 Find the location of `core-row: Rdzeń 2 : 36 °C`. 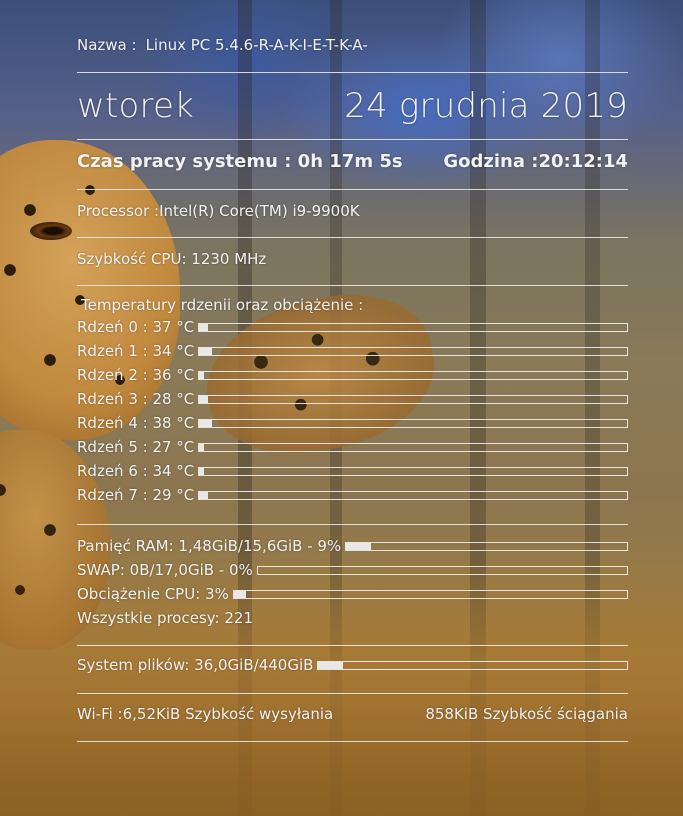

core-row: Rdzeń 2 : 36 °C is located at coordinates (352, 375).